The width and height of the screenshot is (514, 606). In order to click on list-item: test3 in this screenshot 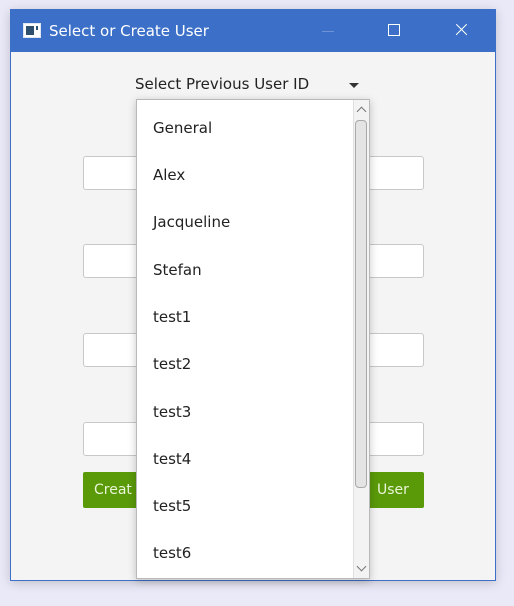, I will do `click(172, 412)`.